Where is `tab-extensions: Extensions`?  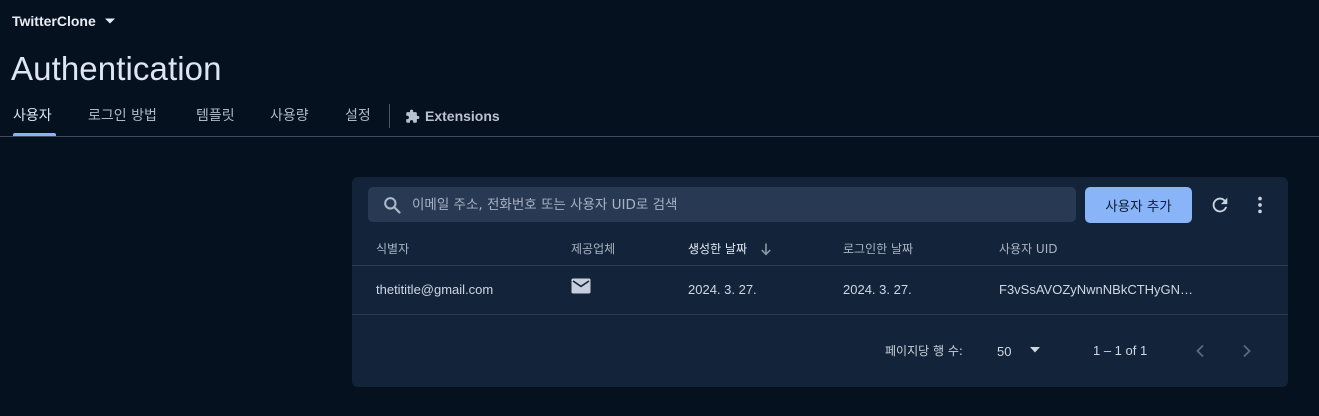
tab-extensions: Extensions is located at coordinates (452, 116).